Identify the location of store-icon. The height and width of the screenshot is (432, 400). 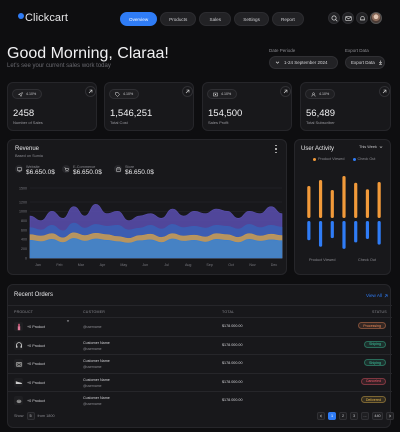
(118, 169).